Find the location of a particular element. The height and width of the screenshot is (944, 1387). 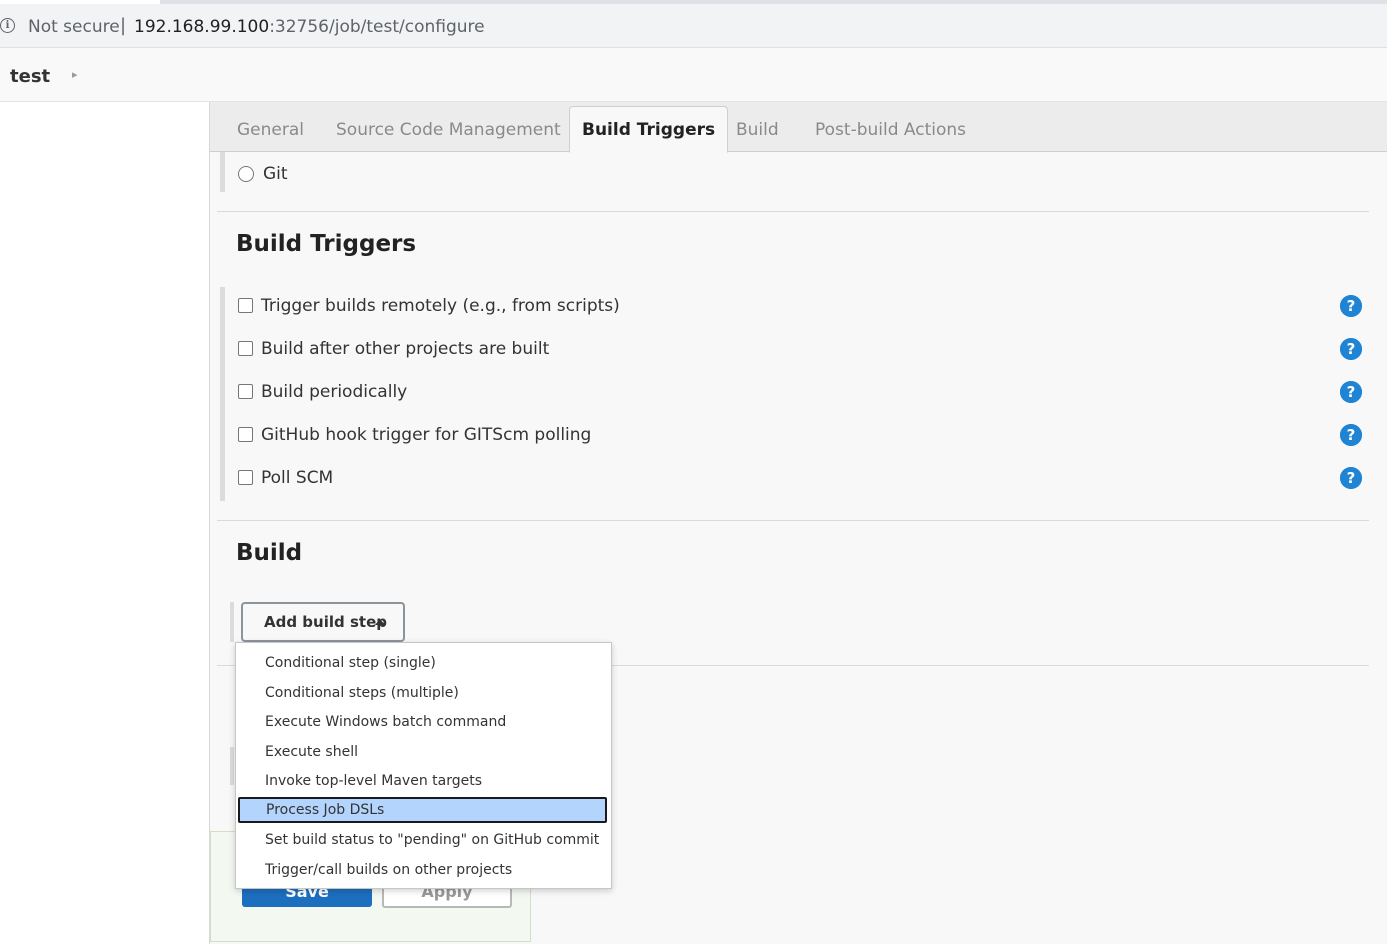

build-indent-bar is located at coordinates (232, 622).